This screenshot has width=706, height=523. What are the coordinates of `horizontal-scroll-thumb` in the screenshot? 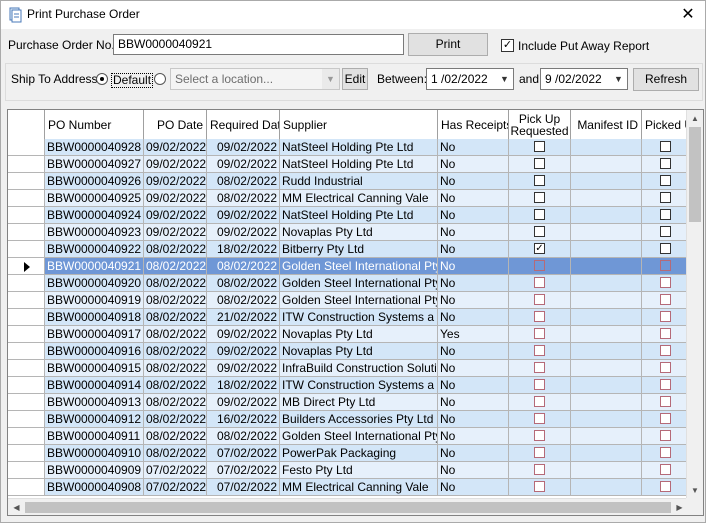 It's located at (348, 507).